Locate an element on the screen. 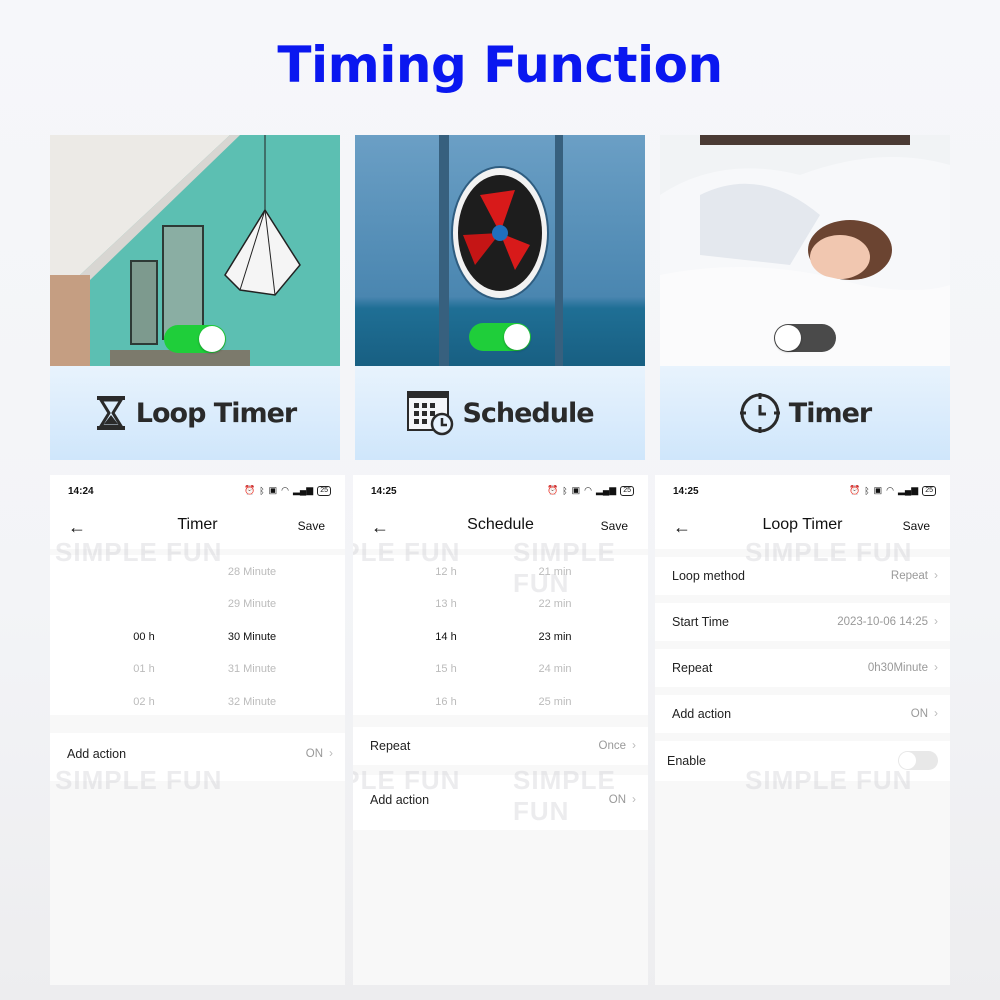 The width and height of the screenshot is (1000, 1000). feature-banner: Schedule is located at coordinates (500, 413).